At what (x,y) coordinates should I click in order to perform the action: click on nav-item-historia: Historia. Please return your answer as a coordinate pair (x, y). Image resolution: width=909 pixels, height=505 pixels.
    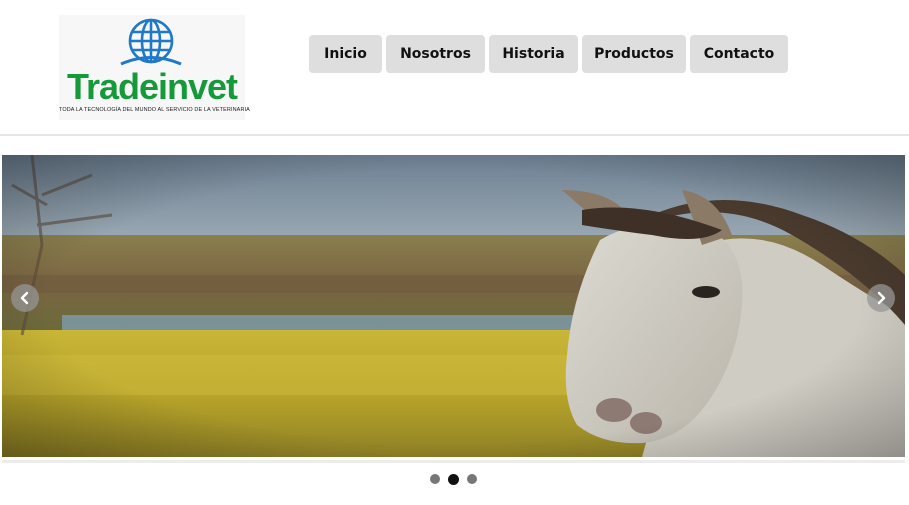
    Looking at the image, I should click on (533, 54).